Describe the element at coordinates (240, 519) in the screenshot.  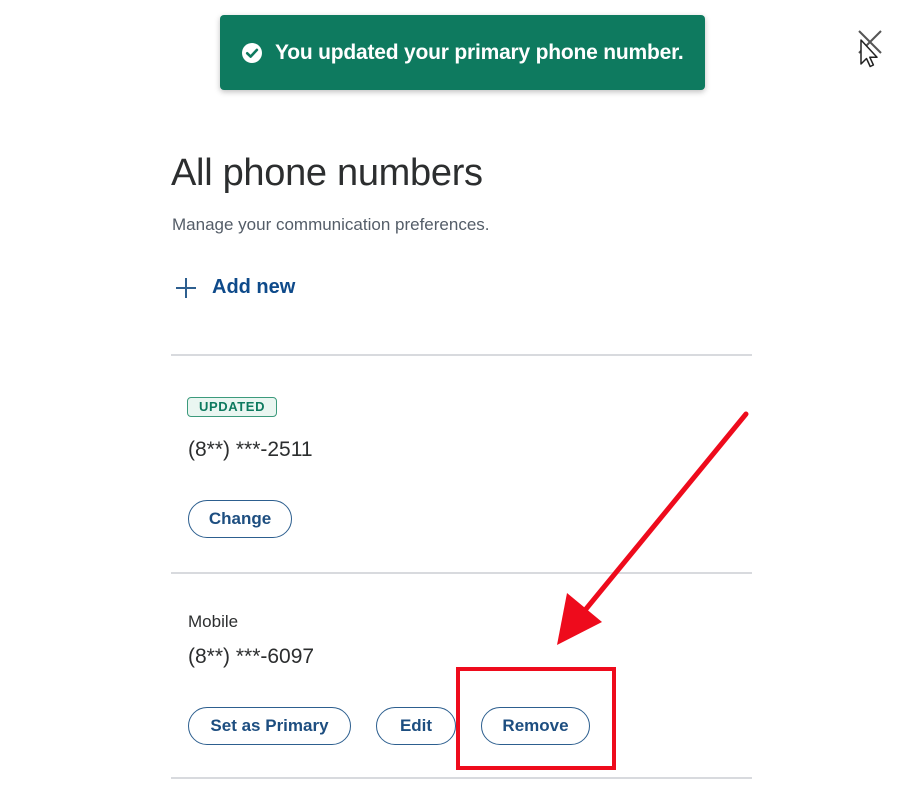
I see `change-button: Change` at that location.